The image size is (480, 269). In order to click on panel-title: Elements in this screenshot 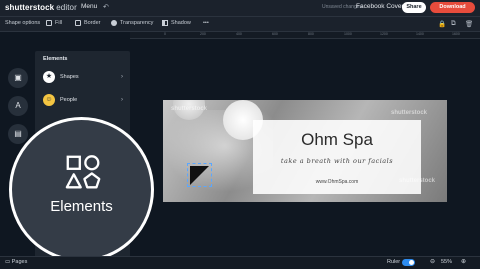, I will do `click(55, 59)`.